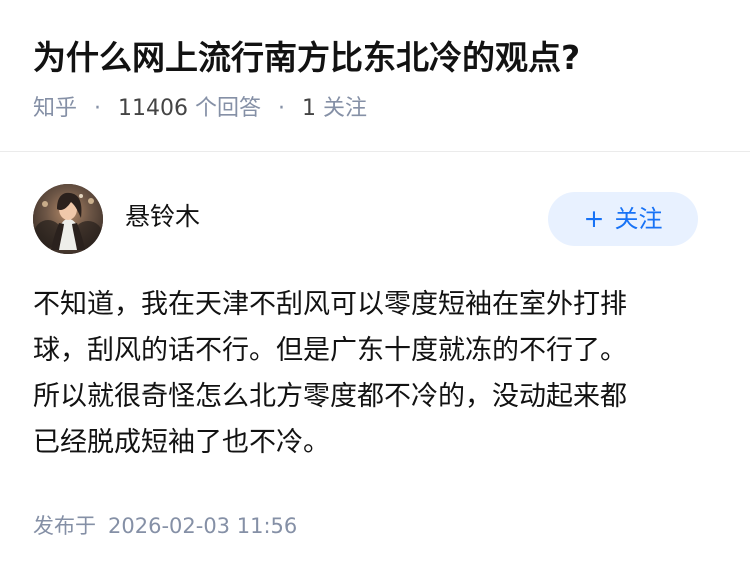 The height and width of the screenshot is (578, 750). Describe the element at coordinates (228, 108) in the screenshot. I see `answer-count-label: 个回答` at that location.